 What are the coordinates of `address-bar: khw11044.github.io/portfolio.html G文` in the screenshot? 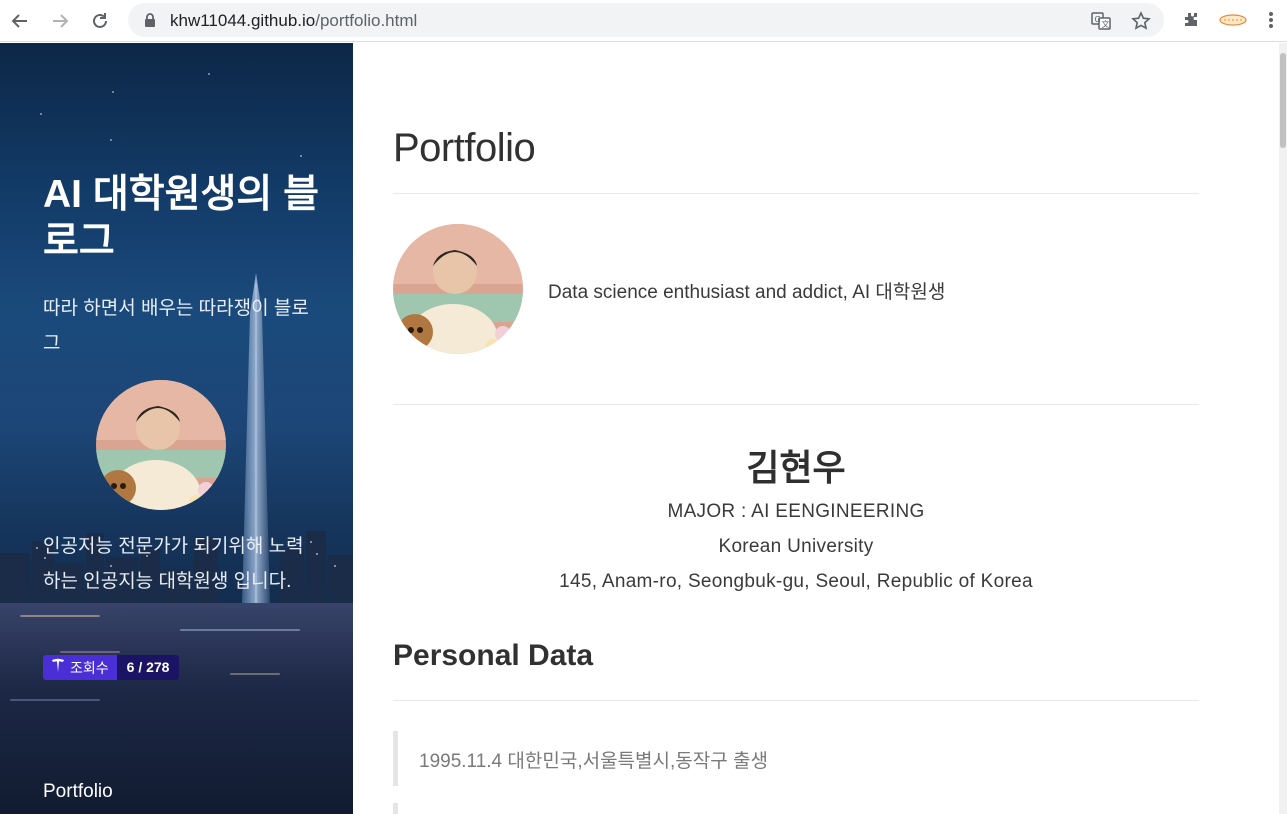 It's located at (646, 20).